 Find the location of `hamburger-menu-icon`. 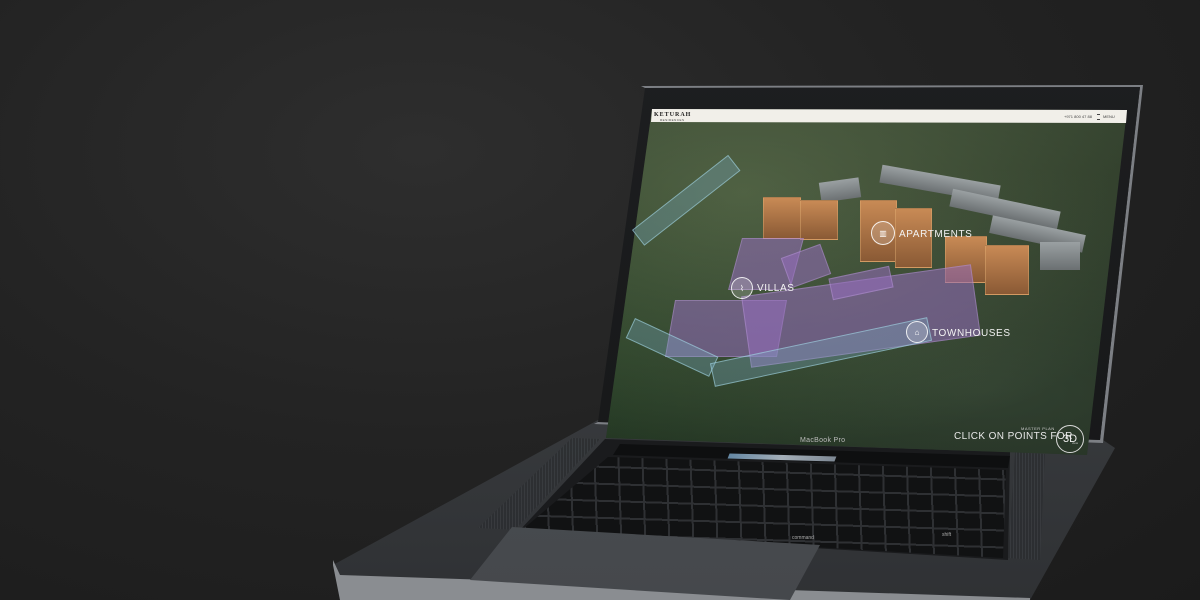

hamburger-menu-icon is located at coordinates (1098, 117).